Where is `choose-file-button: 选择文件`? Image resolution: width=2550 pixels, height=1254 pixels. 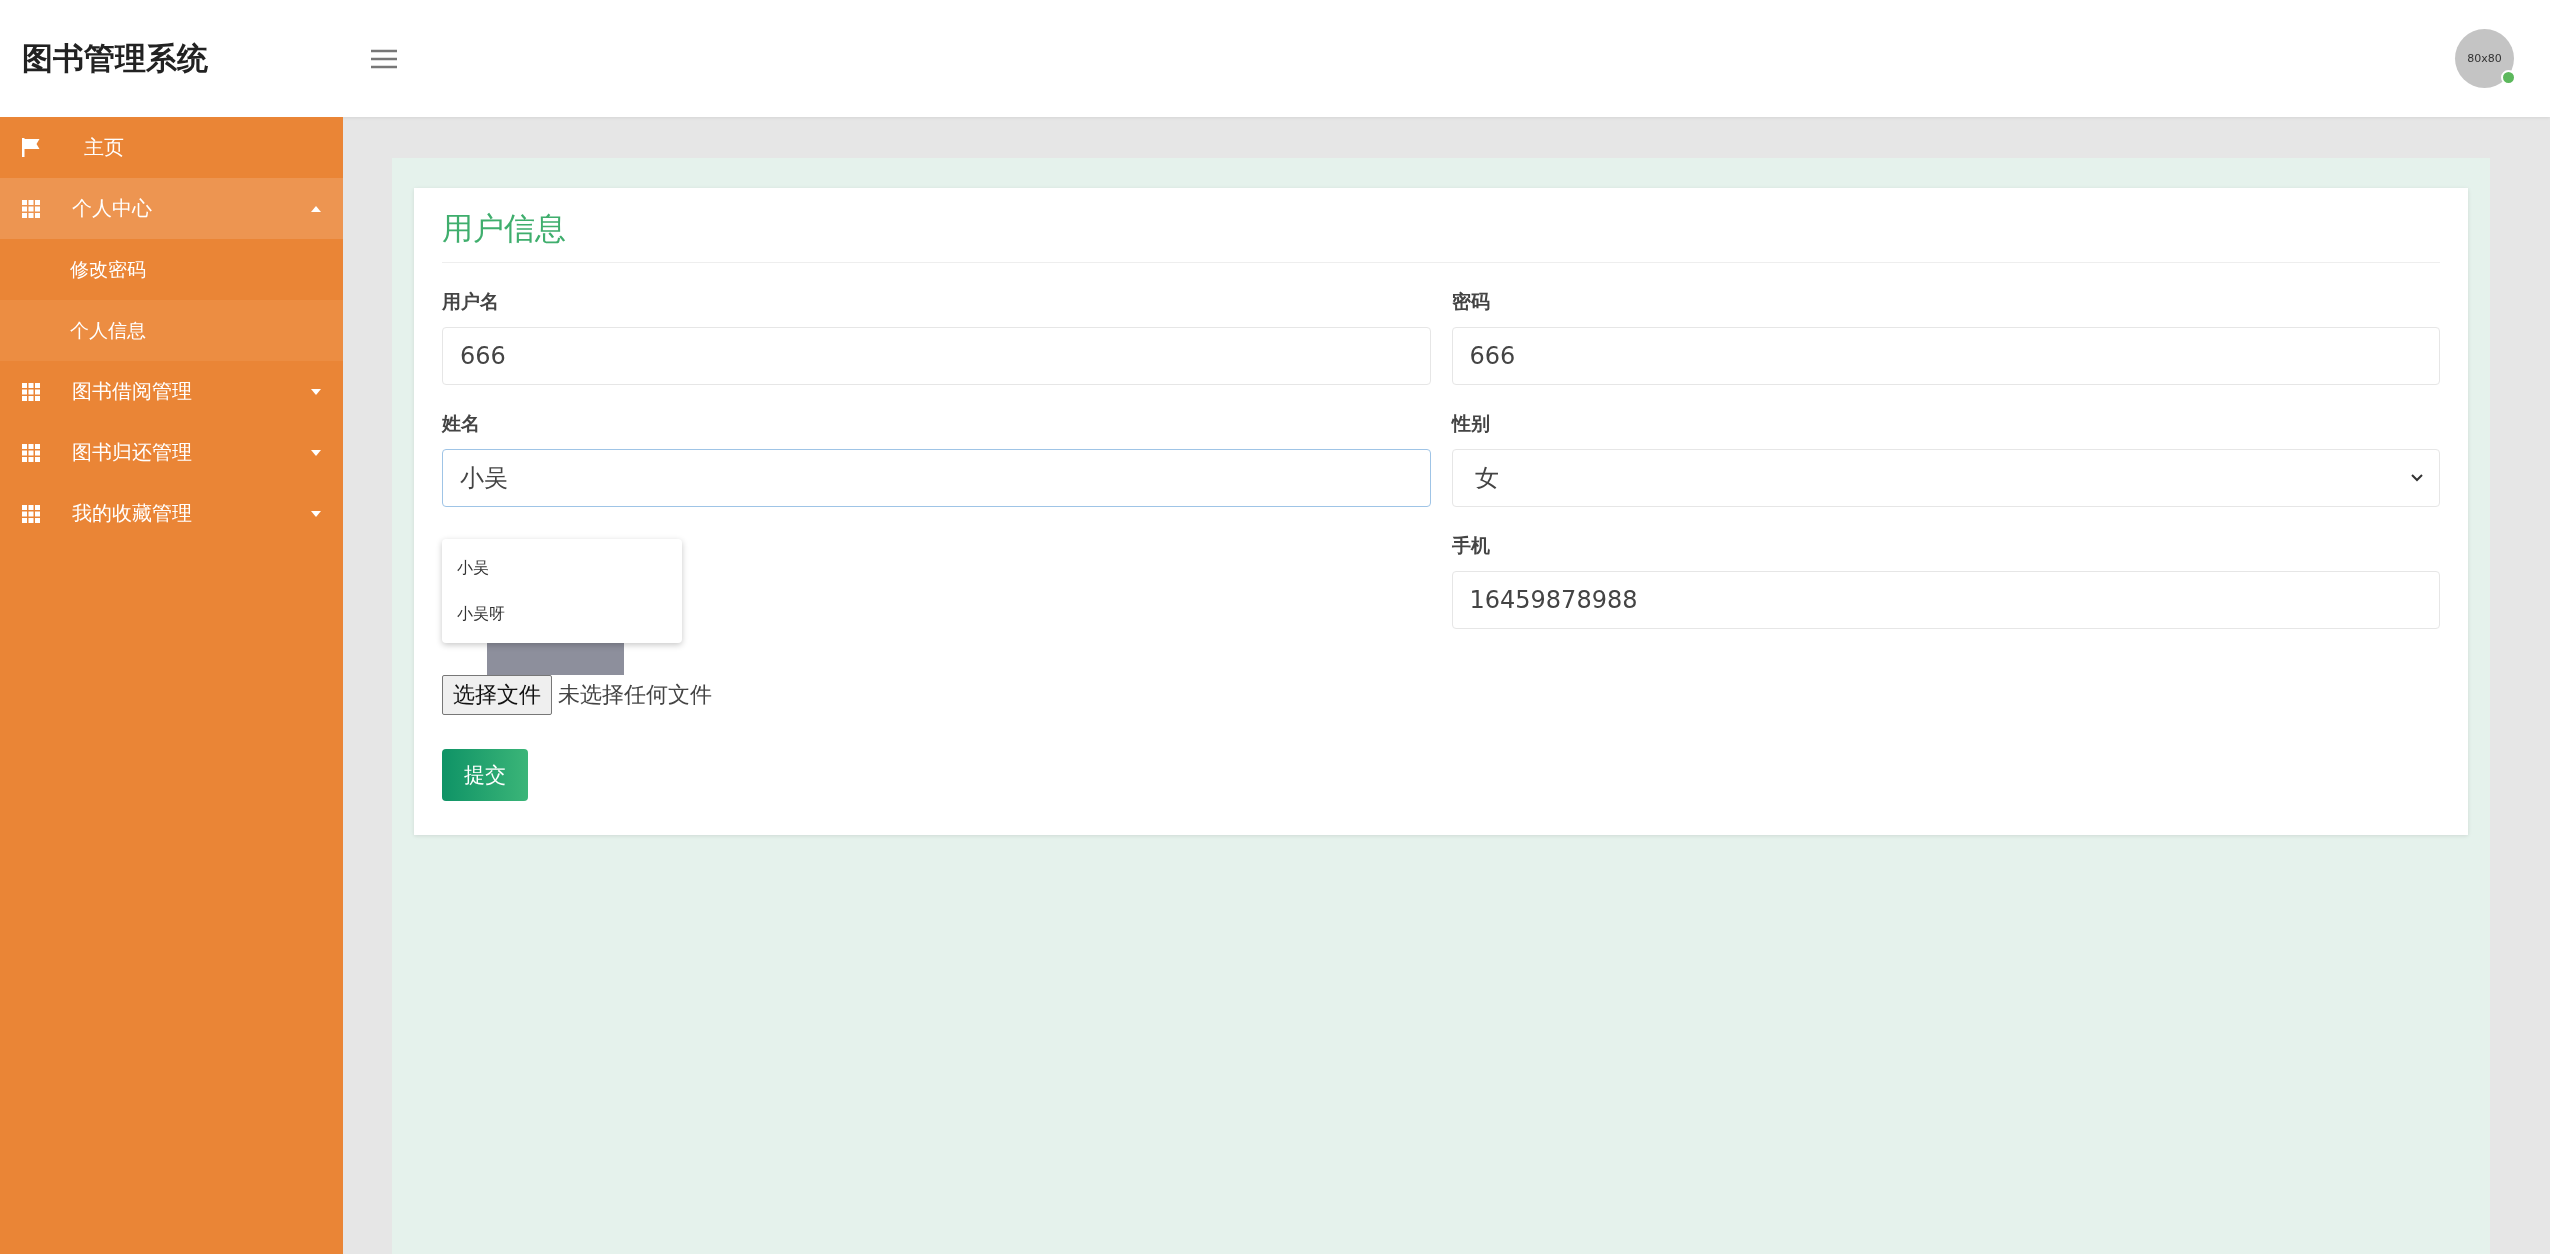
choose-file-button: 选择文件 is located at coordinates (497, 695).